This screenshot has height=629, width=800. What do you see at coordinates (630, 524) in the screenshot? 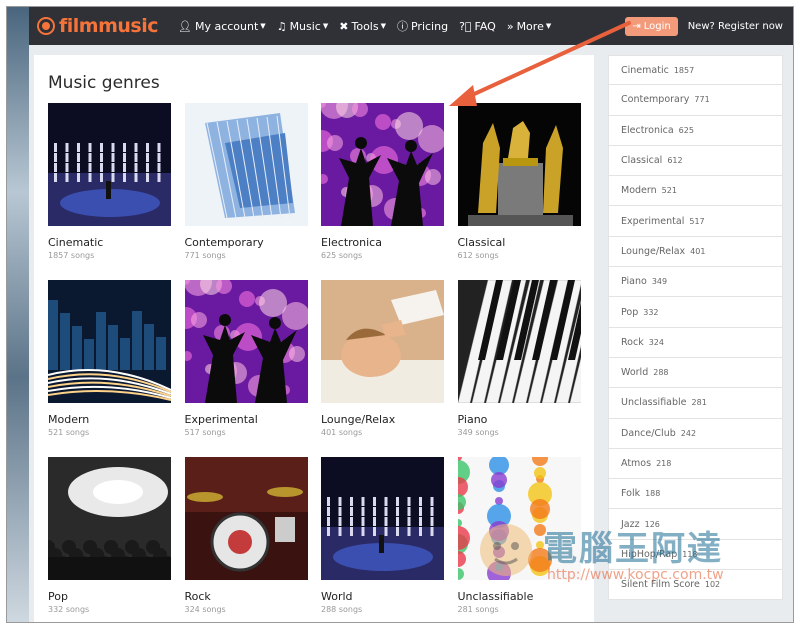
I see `sidebar-genre-label: Jazz` at bounding box center [630, 524].